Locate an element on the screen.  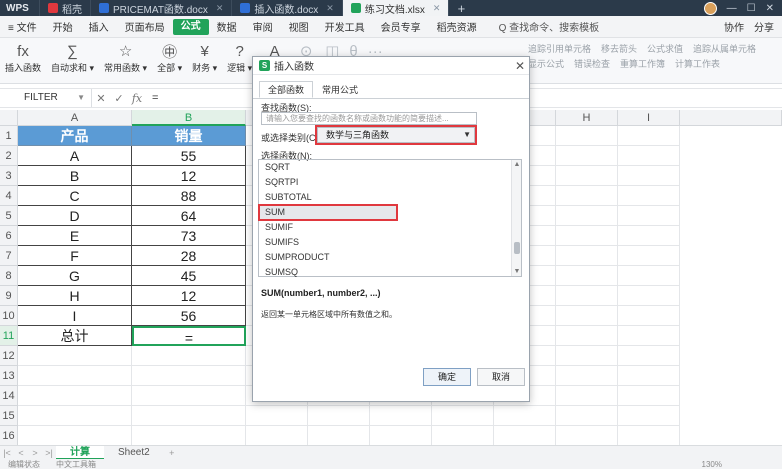
table-cell: 88 is located at coordinates (189, 196).